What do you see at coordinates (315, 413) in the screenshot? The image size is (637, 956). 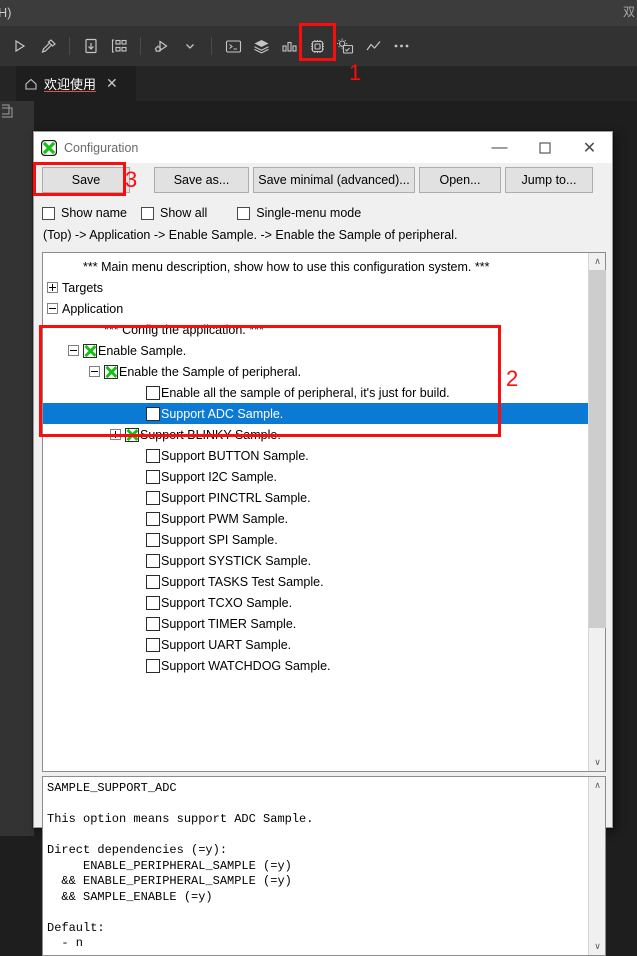 I see `tree-row: Support ADC Sample.` at bounding box center [315, 413].